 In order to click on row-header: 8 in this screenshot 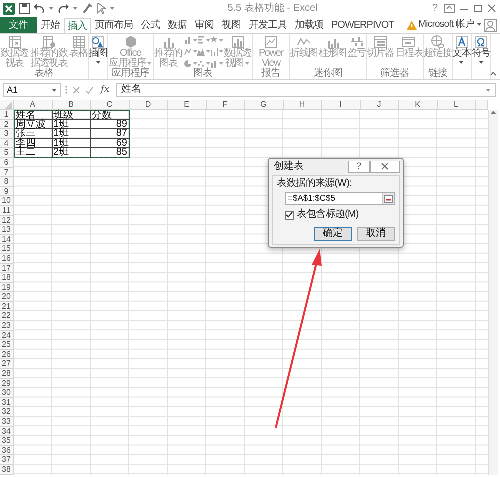, I will do `click(7, 182)`.